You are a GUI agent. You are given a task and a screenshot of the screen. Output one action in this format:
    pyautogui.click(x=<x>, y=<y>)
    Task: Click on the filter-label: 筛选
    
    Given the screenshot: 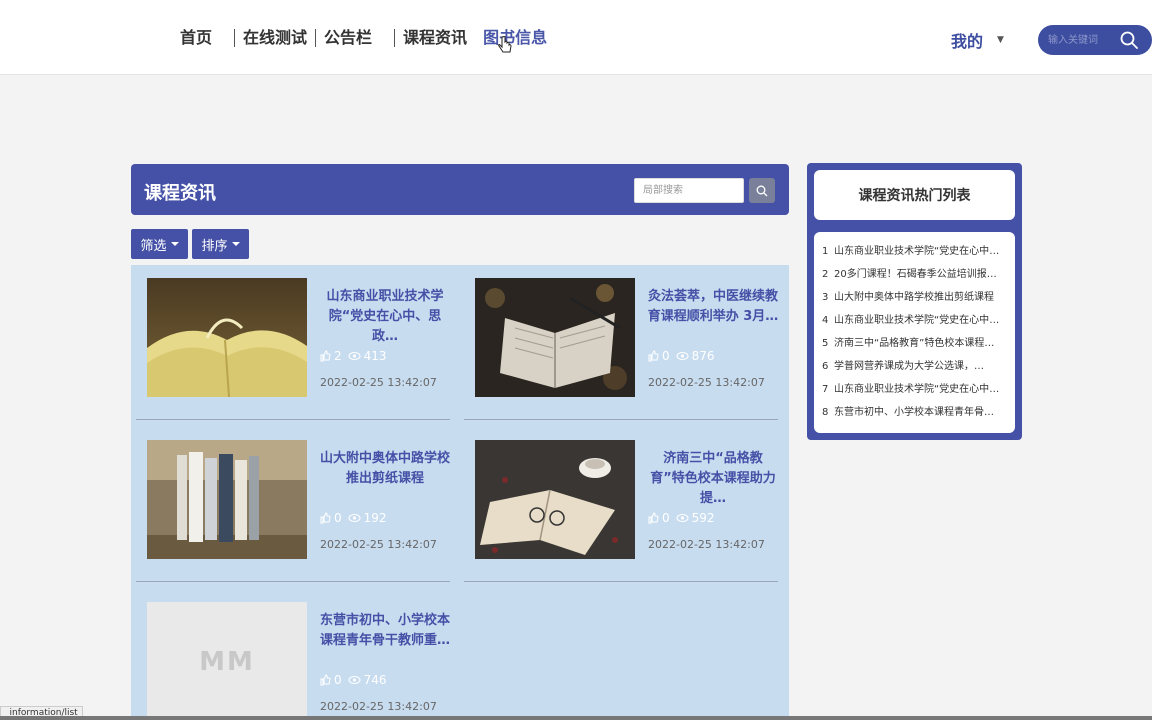 What is the action you would take?
    pyautogui.click(x=153, y=246)
    